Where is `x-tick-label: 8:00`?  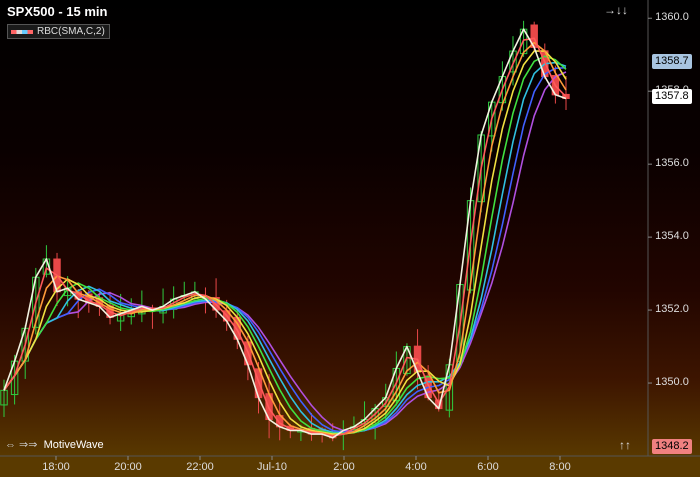
x-tick-label: 8:00 is located at coordinates (560, 467).